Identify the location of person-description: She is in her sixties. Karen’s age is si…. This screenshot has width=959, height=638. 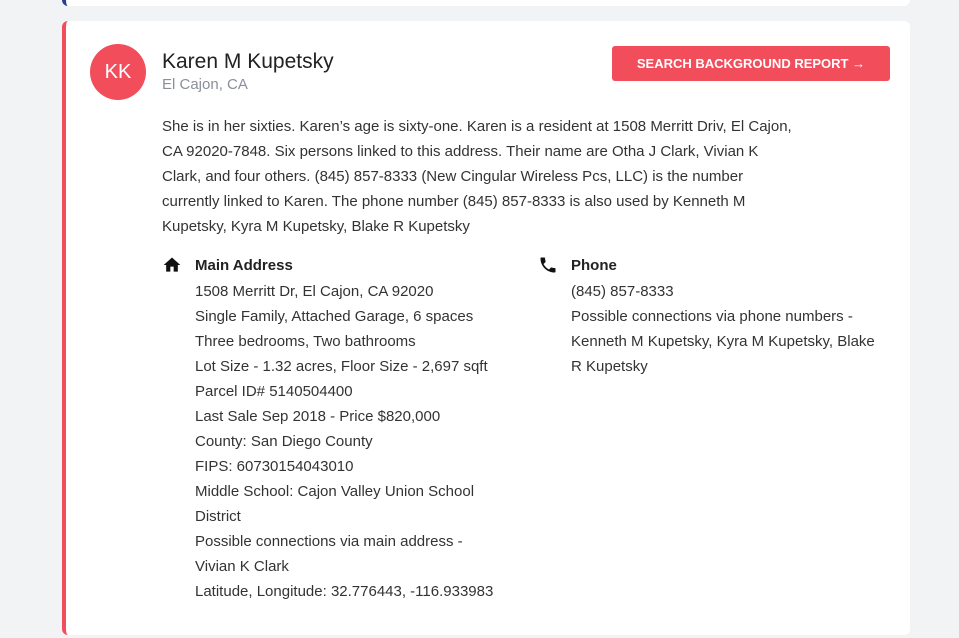
(477, 176).